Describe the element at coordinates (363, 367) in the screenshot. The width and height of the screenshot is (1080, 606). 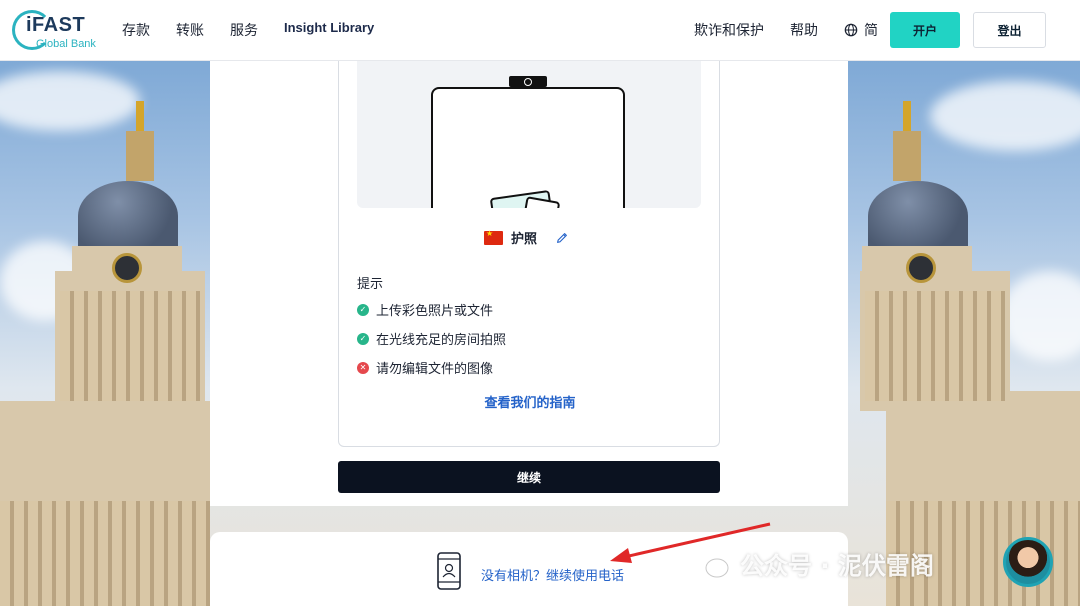
I see `cross-circle-icon: ✕` at that location.